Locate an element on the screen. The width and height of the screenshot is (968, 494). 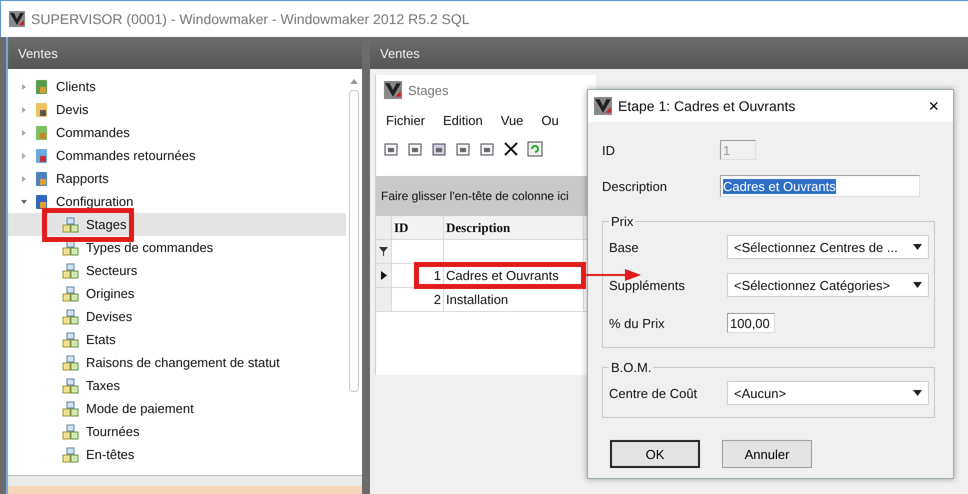
current-row-icon is located at coordinates (383, 275).